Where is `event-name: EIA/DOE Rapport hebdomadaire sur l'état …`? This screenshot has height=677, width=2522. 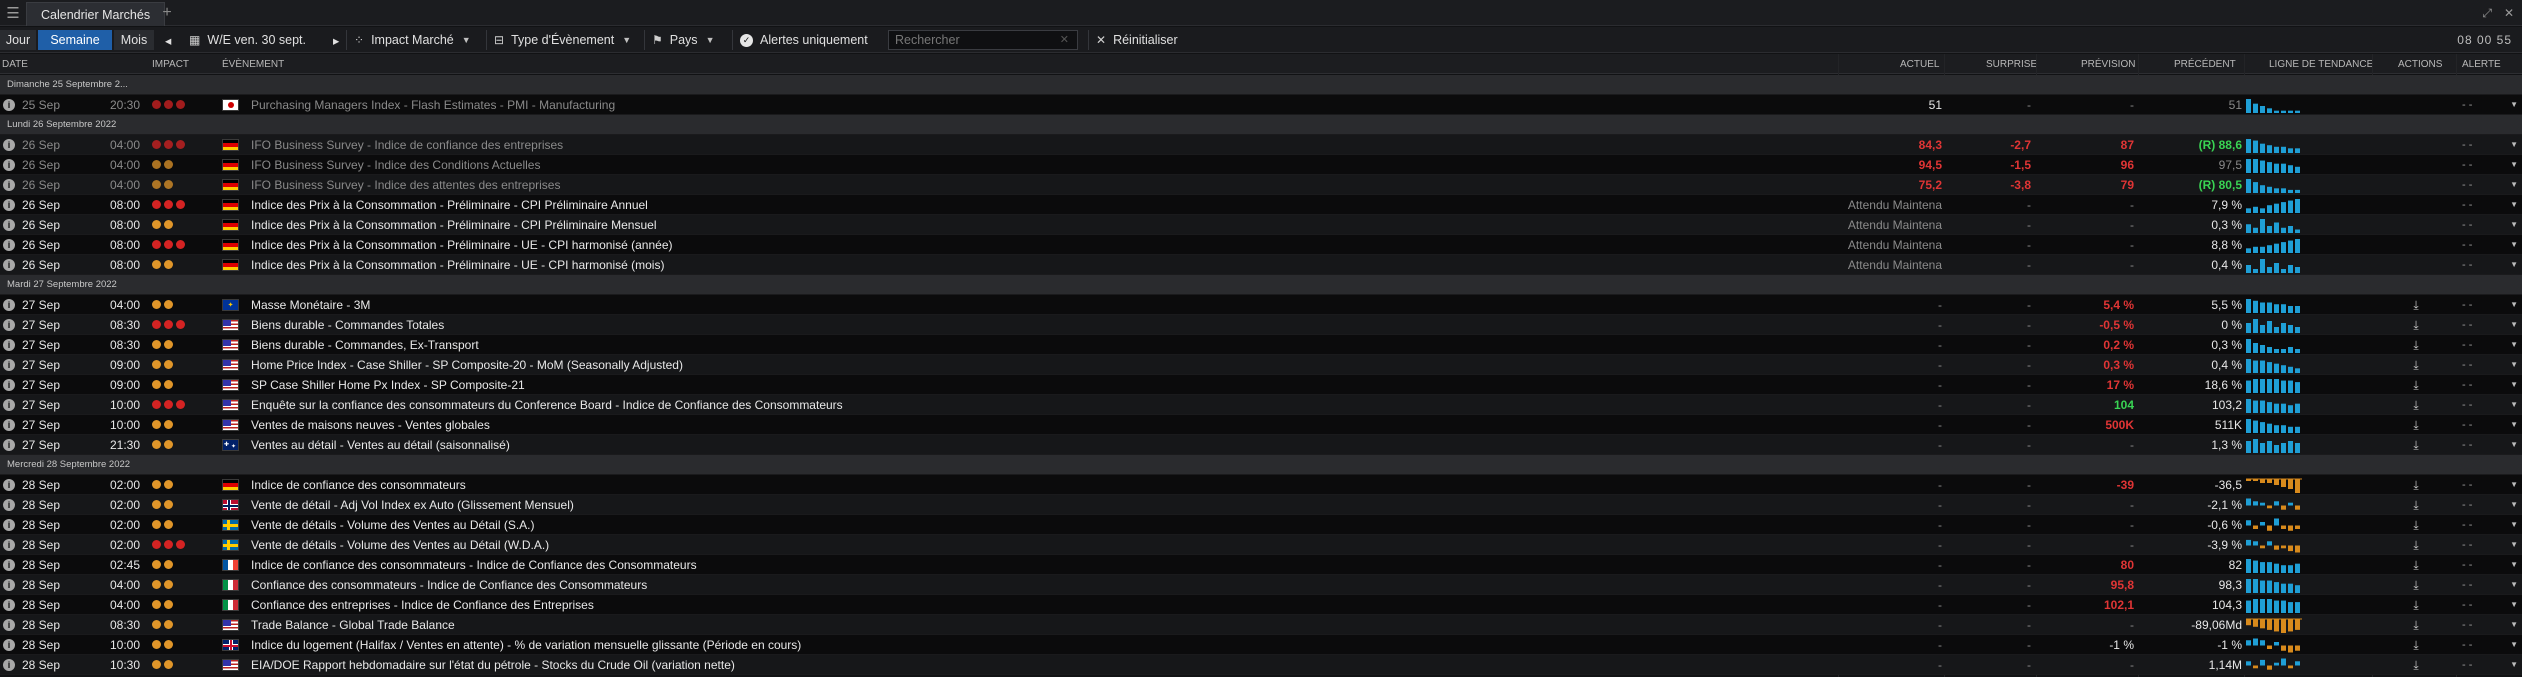 event-name: EIA/DOE Rapport hebdomadaire sur l'état … is located at coordinates (1041, 665).